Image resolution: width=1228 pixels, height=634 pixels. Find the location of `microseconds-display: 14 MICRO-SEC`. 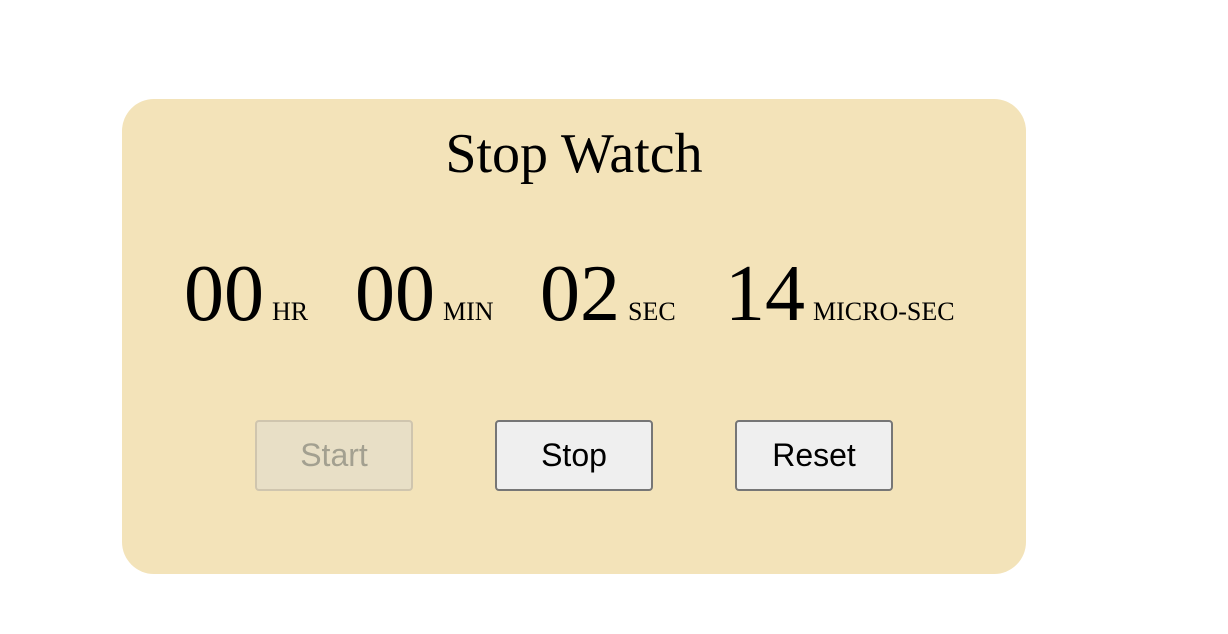

microseconds-display: 14 MICRO-SEC is located at coordinates (840, 296).